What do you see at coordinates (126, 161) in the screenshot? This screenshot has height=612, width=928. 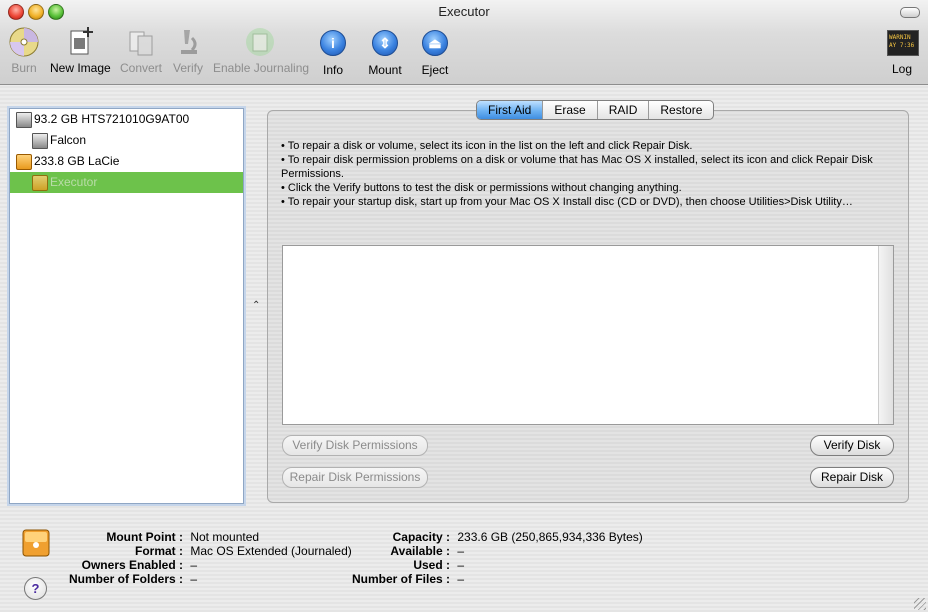 I see `sidebar-item-lacie: 233.8 GB LaCie` at bounding box center [126, 161].